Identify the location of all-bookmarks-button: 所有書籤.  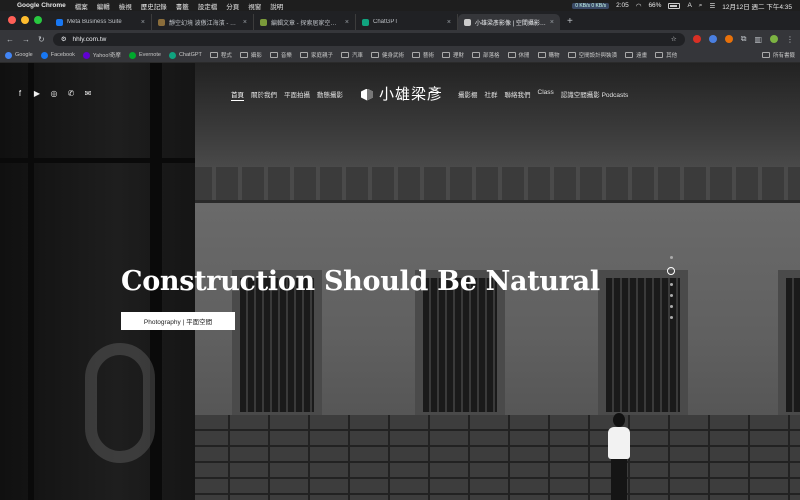
(778, 55).